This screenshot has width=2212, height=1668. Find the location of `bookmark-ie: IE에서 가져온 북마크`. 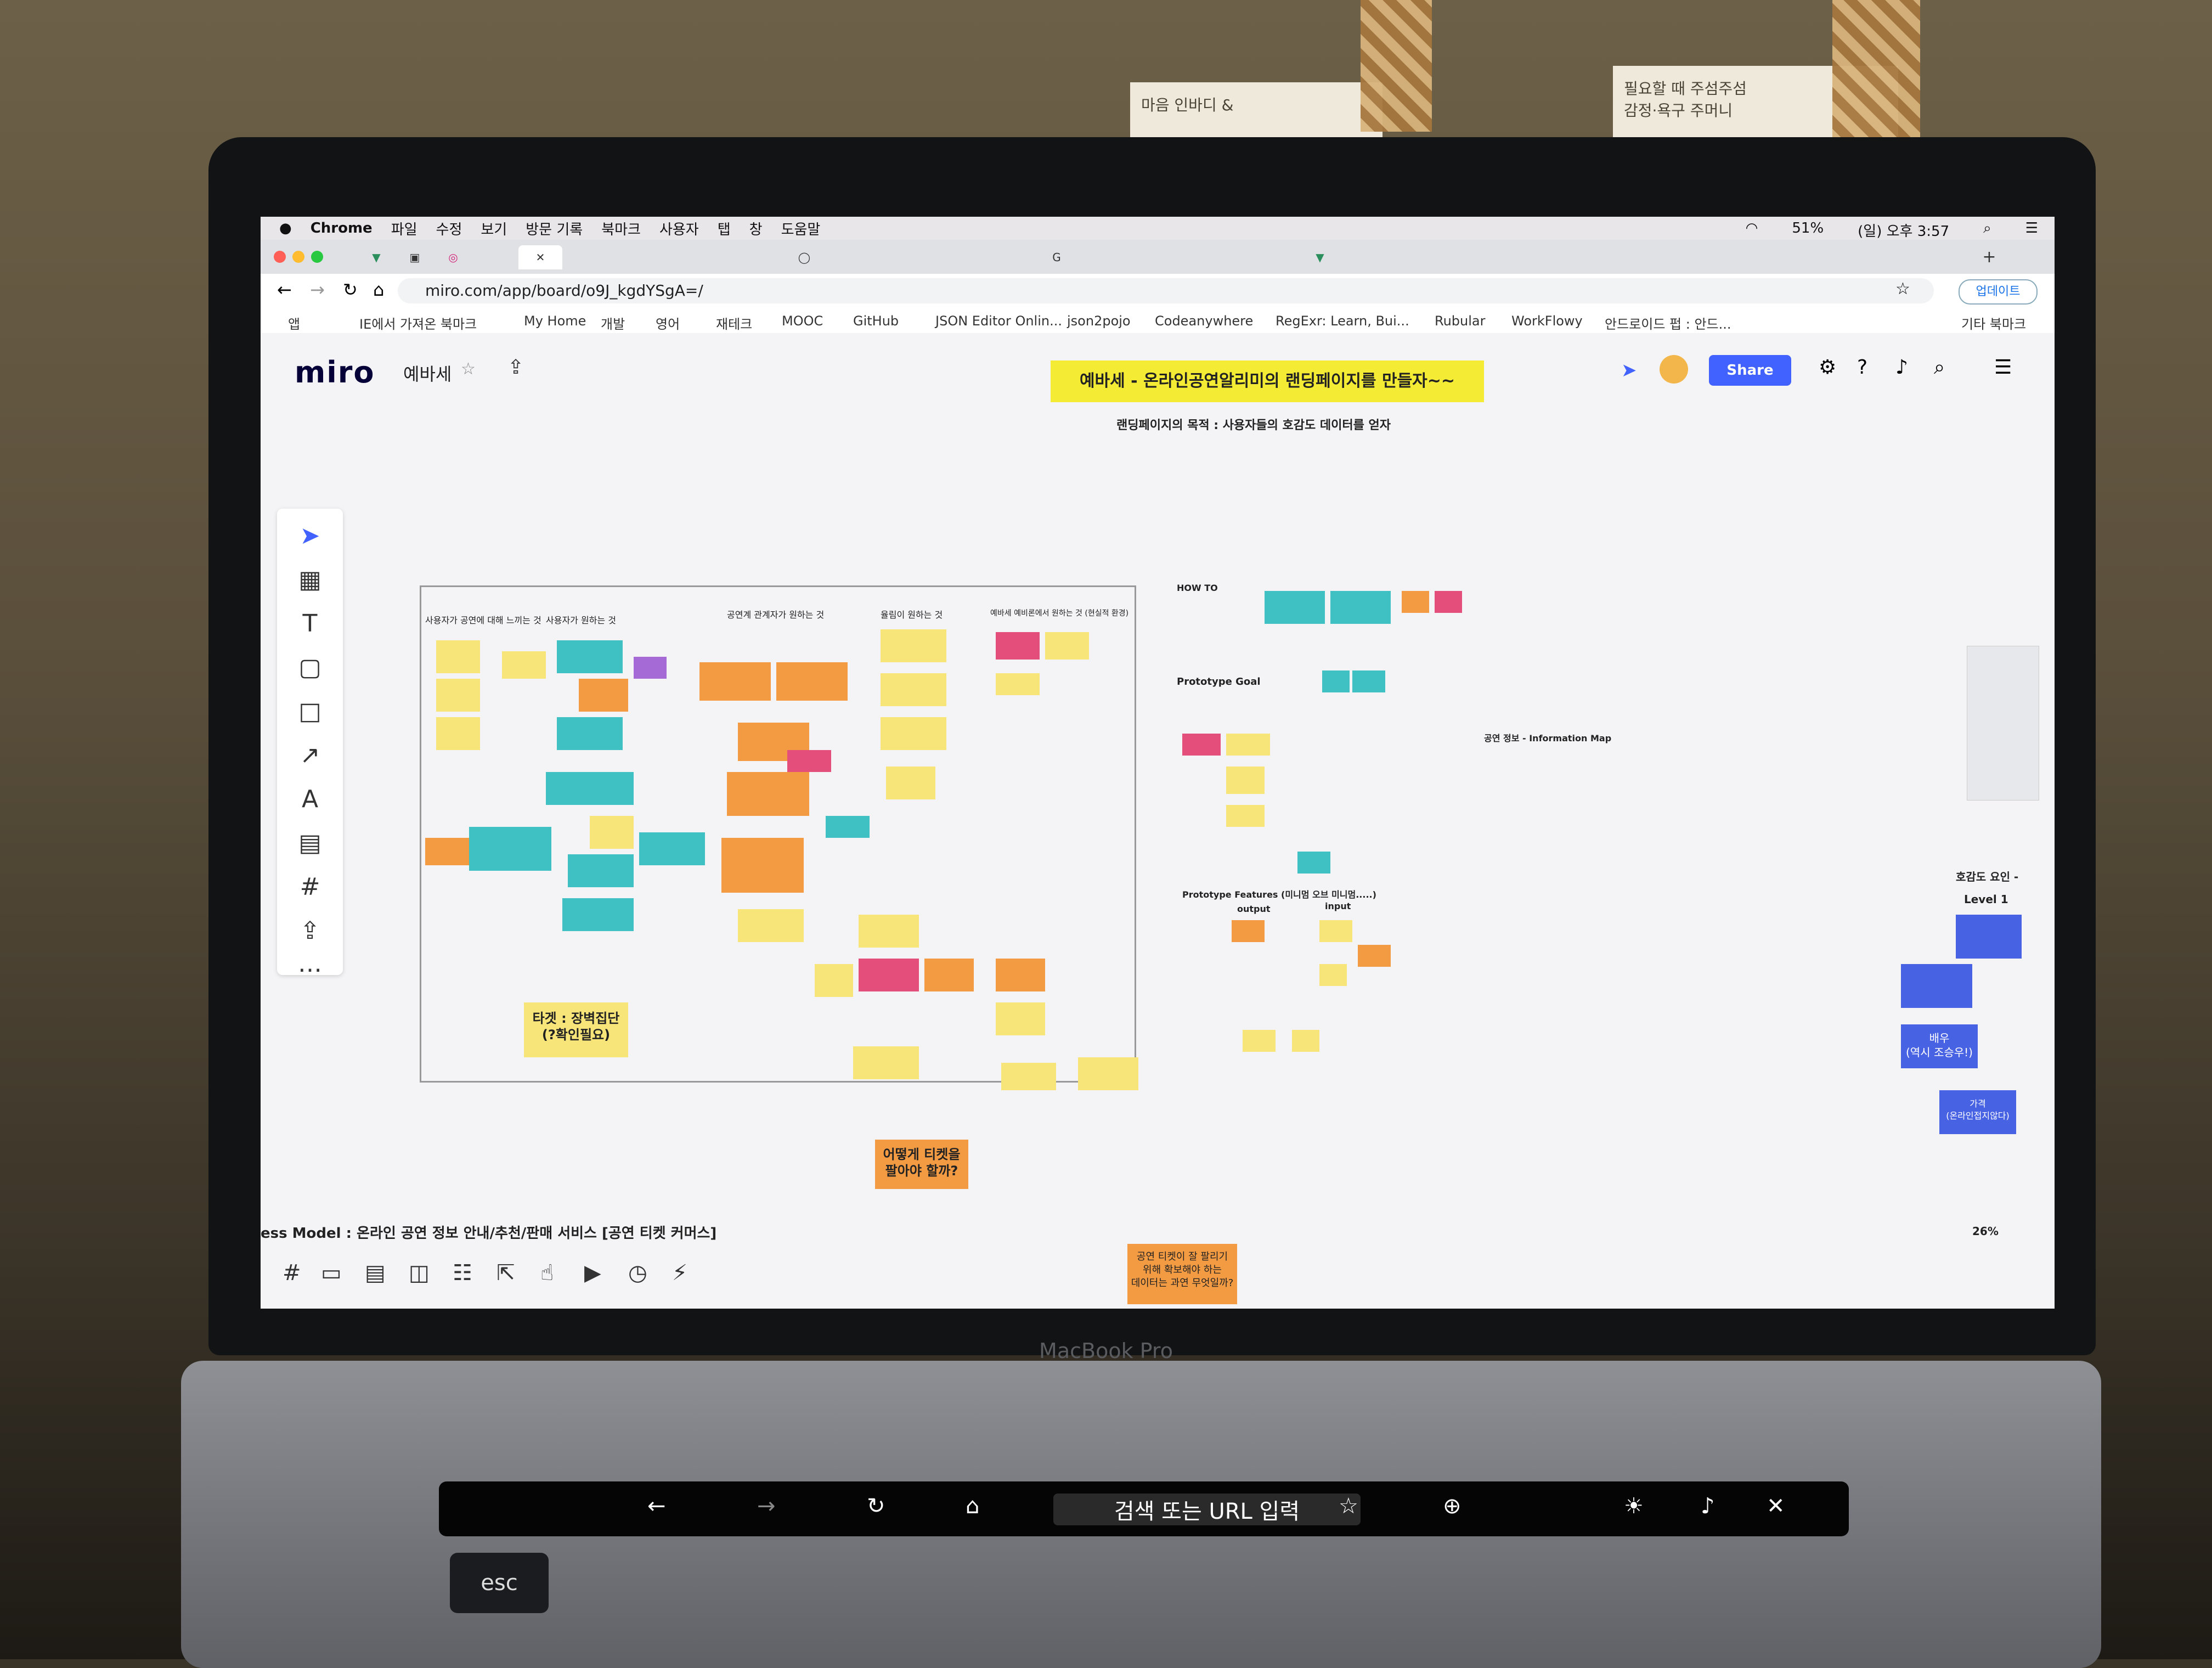

bookmark-ie: IE에서 가져온 북마크 is located at coordinates (418, 323).